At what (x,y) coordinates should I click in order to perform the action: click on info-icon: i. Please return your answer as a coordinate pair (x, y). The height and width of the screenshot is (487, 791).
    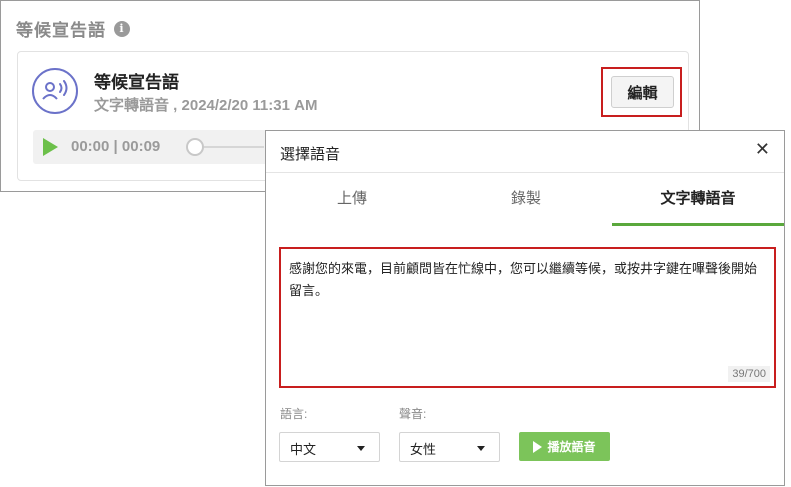
    Looking at the image, I should click on (122, 28).